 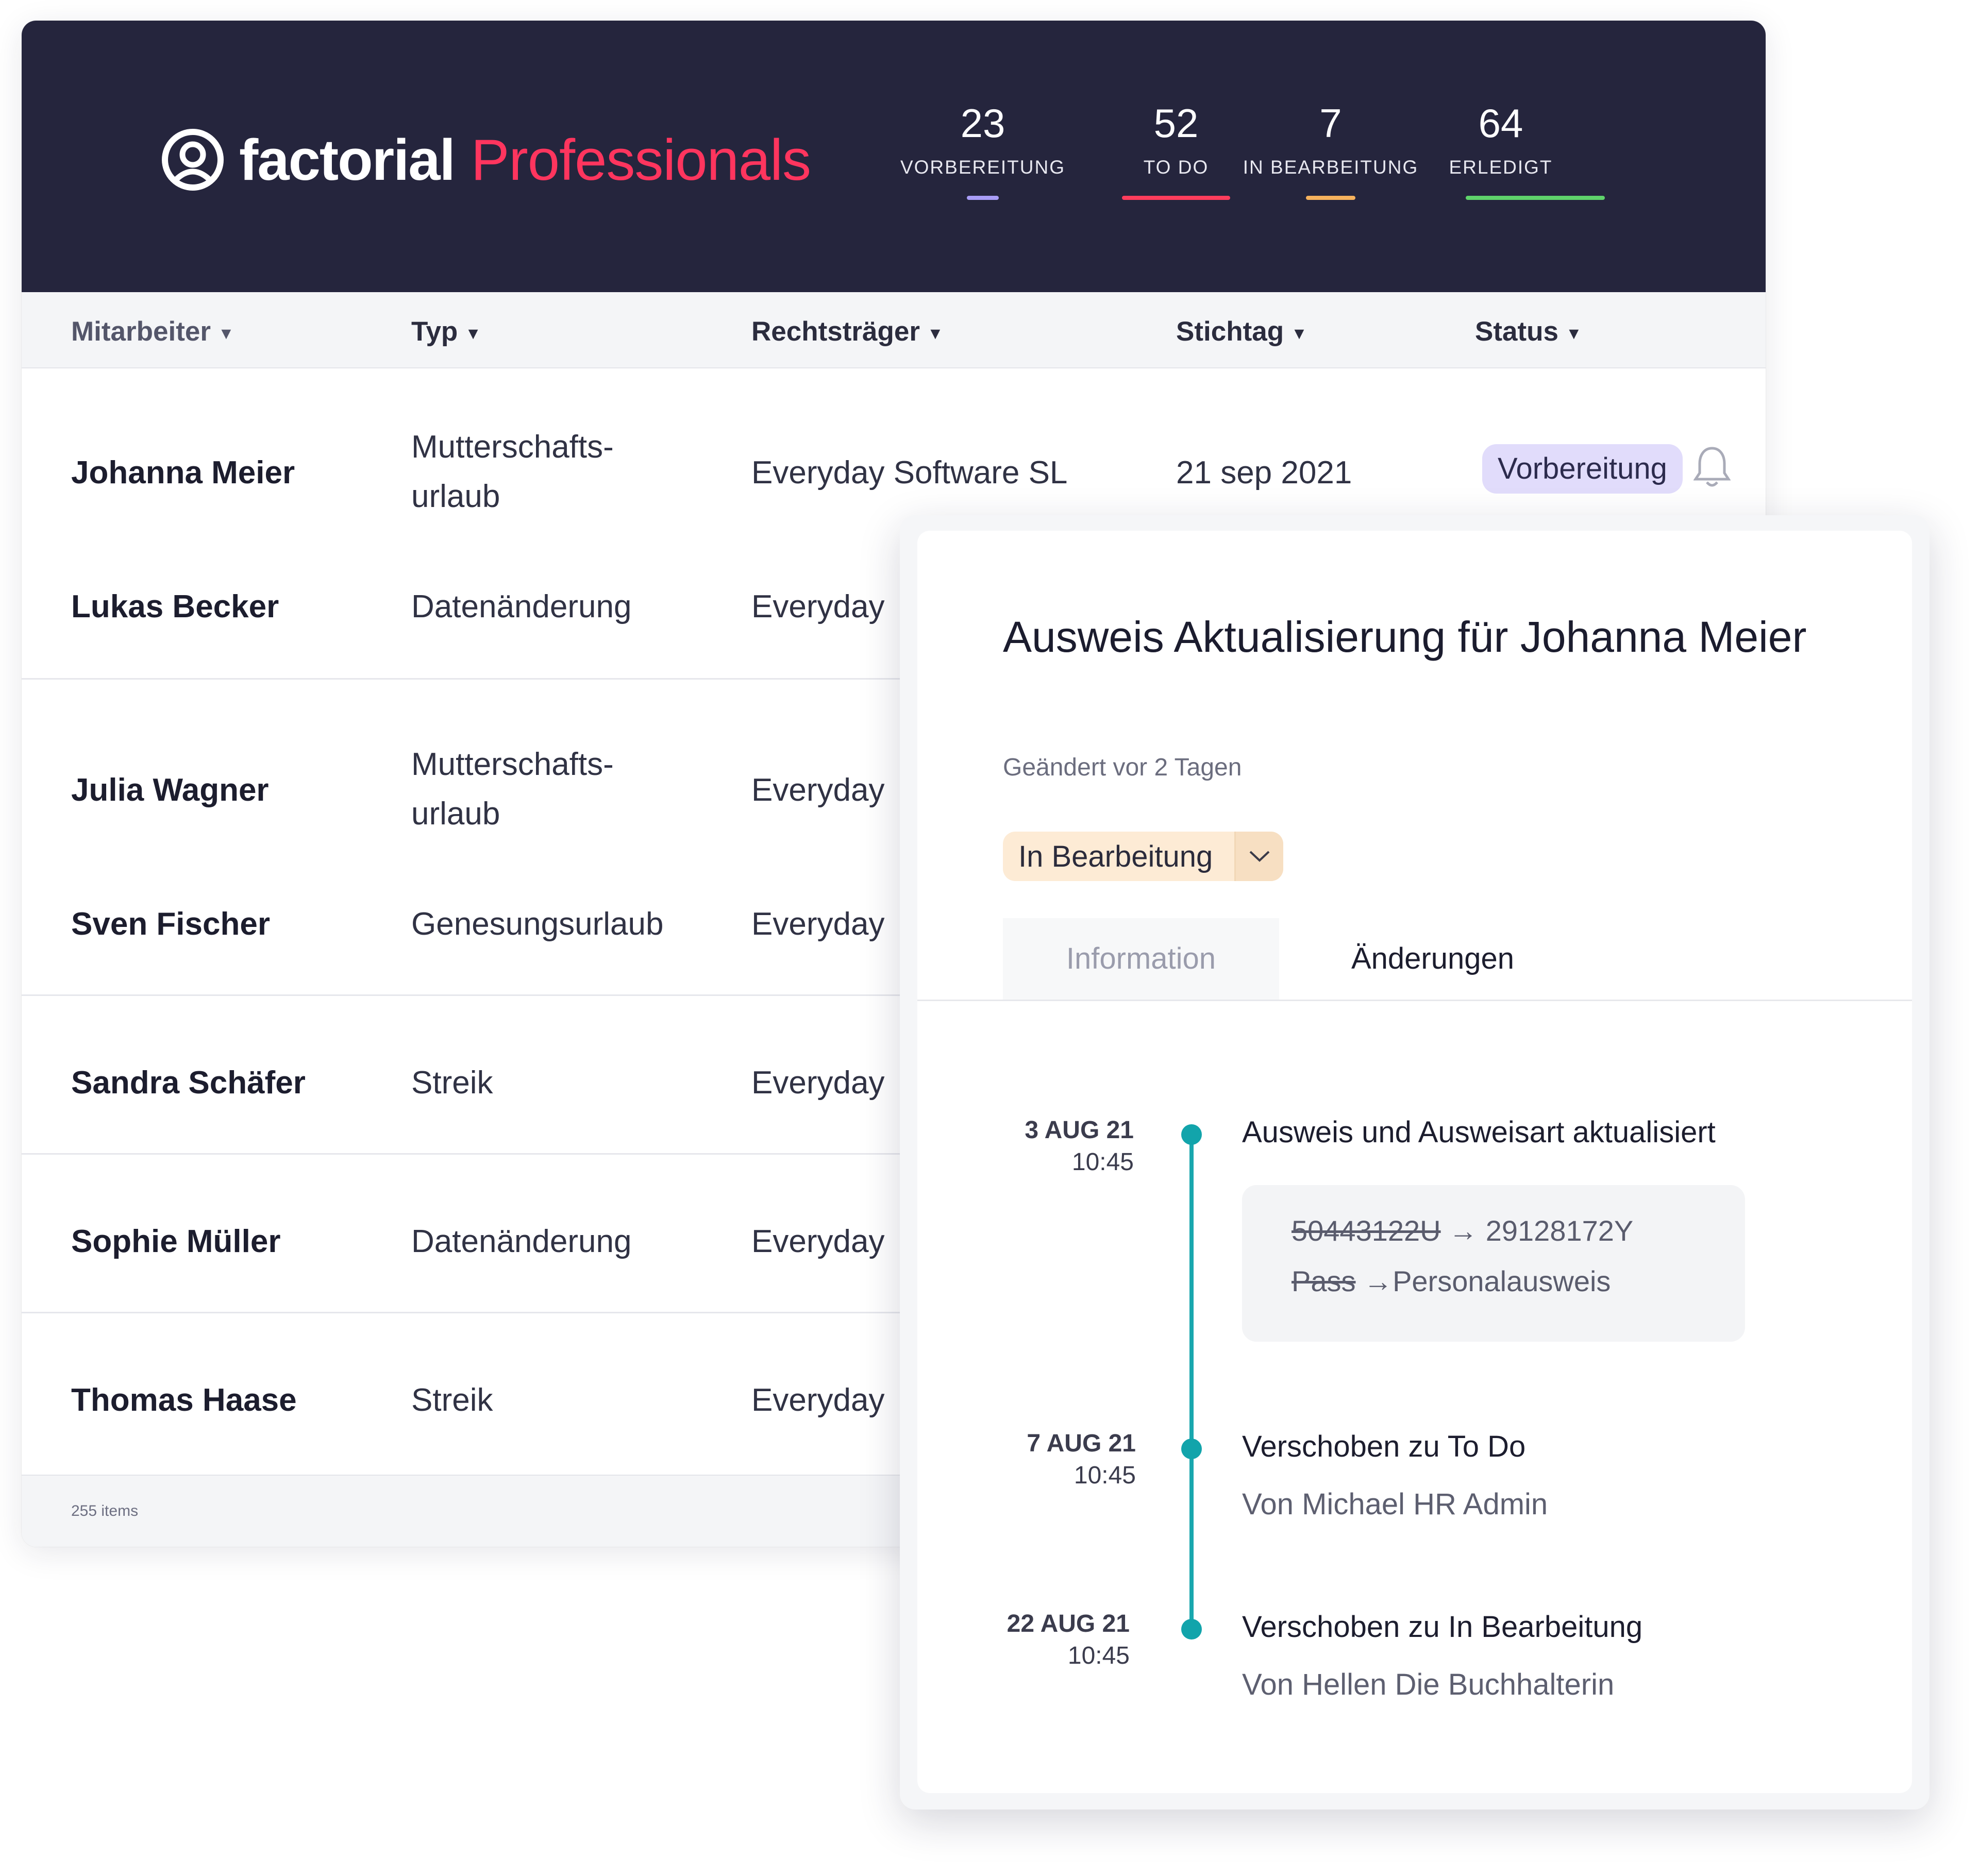 What do you see at coordinates (1432, 959) in the screenshot?
I see `tab-aenderungen: Änderungen` at bounding box center [1432, 959].